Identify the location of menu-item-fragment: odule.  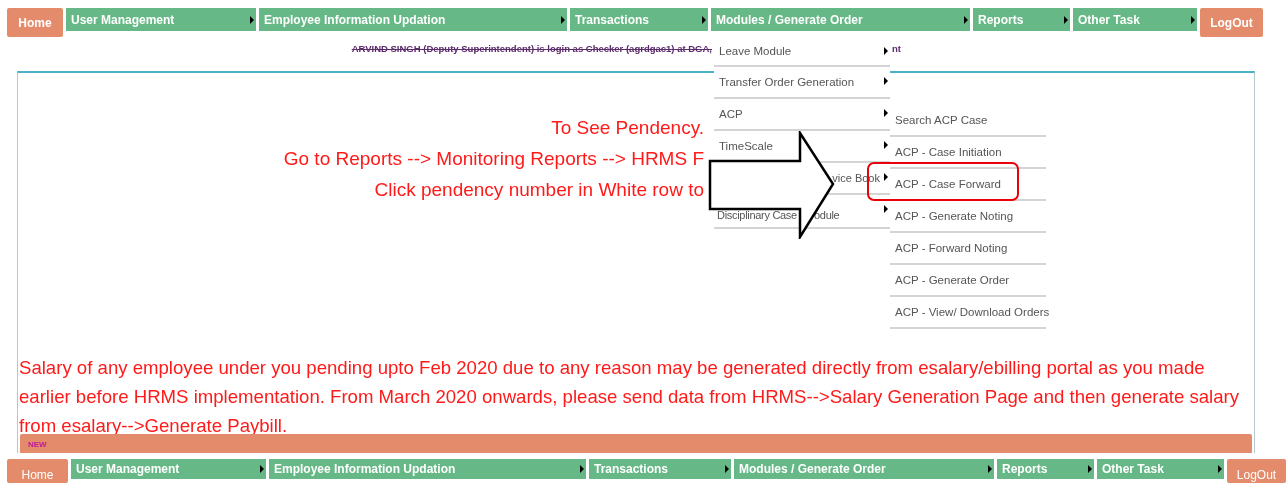
(827, 215).